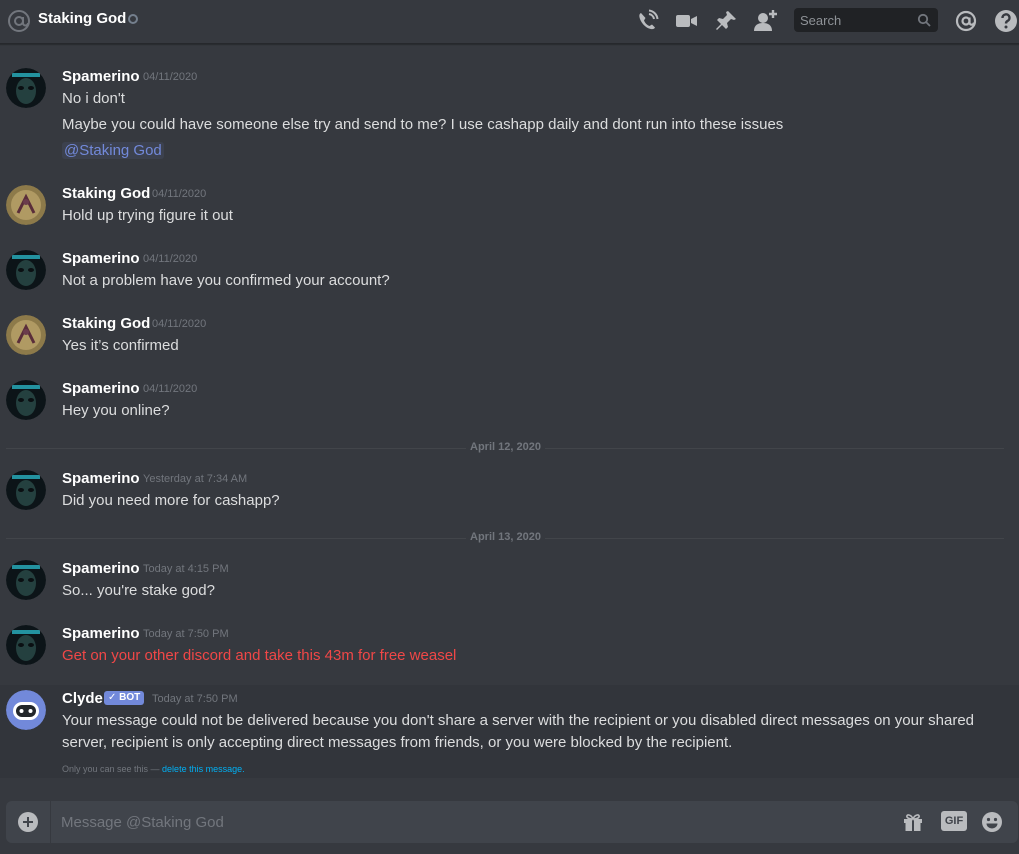 This screenshot has width=1019, height=854. Describe the element at coordinates (186, 569) in the screenshot. I see `message-timestamp: Today at 4:15 PM` at that location.